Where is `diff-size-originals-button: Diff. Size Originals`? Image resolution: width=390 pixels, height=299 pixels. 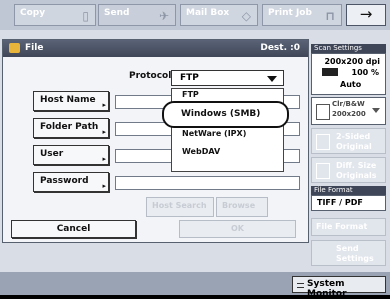
diff-size-originals-button: Diff. Size Originals is located at coordinates (348, 170).